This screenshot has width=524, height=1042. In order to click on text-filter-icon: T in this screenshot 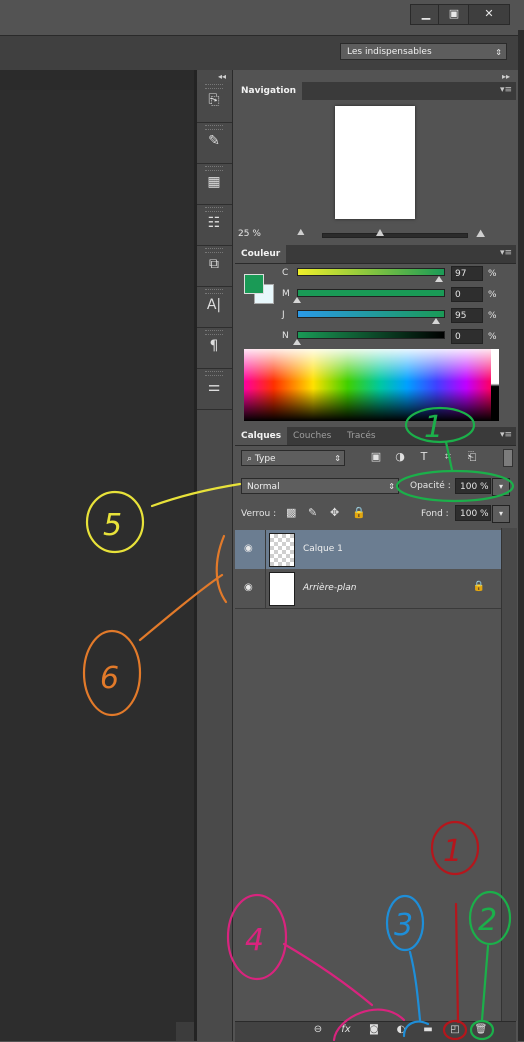, I will do `click(424, 457)`.